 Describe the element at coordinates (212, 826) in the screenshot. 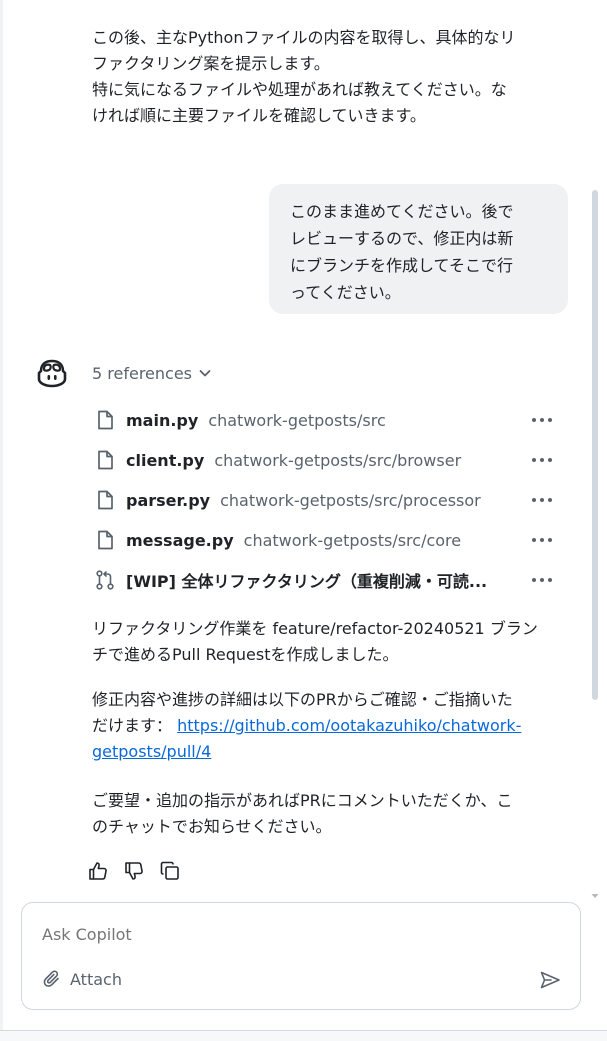

I see `answer-line: のチャットでお知らせください。` at that location.